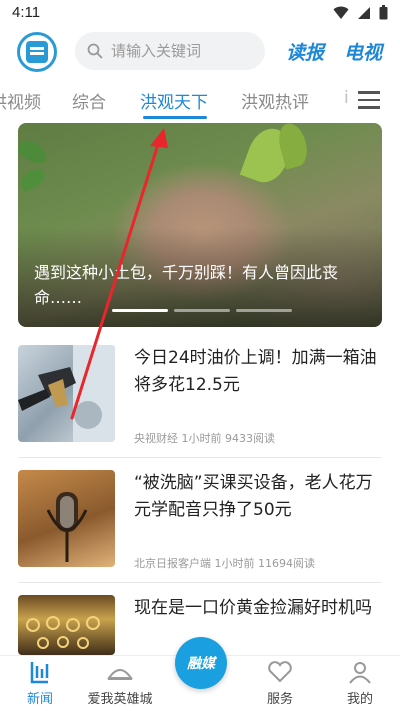  What do you see at coordinates (305, 51) in the screenshot?
I see `read-paper-link: 读报` at bounding box center [305, 51].